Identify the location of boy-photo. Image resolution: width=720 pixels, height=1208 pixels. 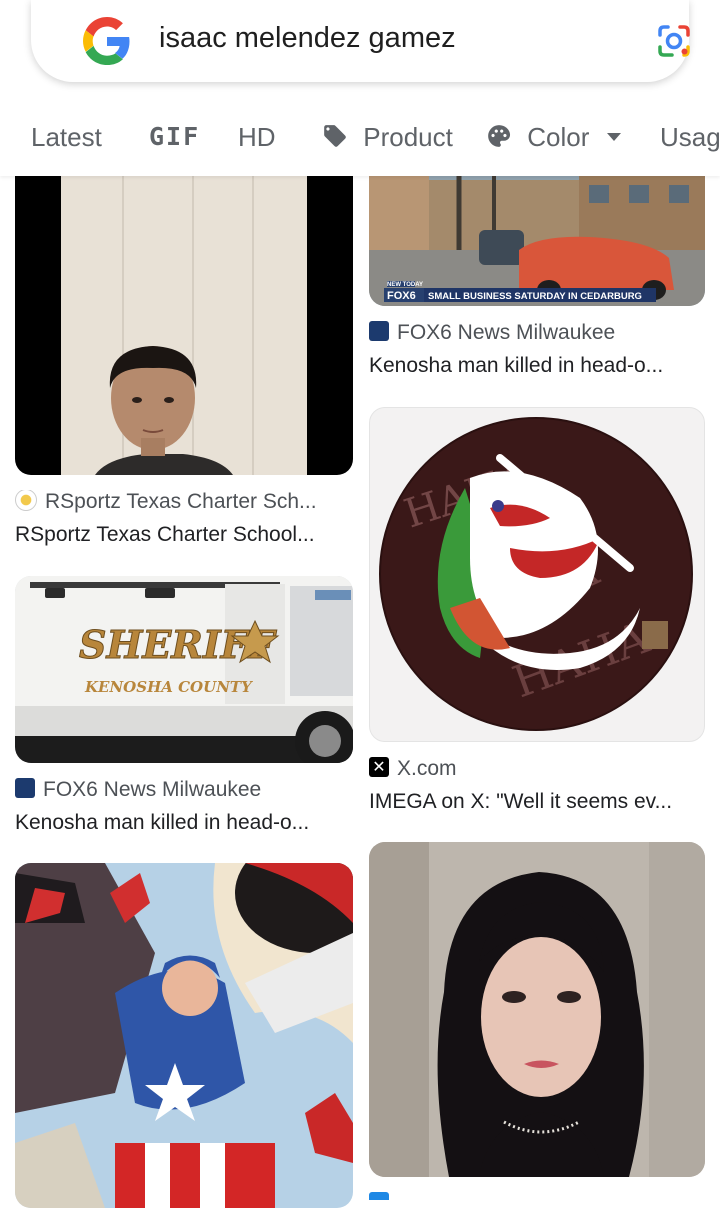
(184, 307).